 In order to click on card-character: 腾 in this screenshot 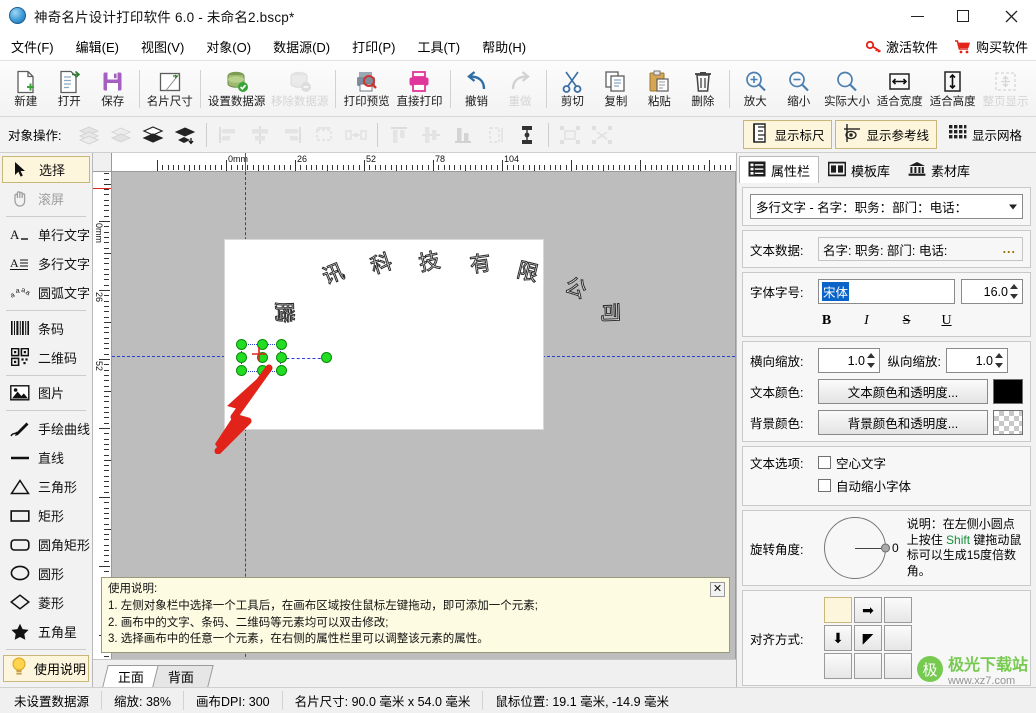, I will do `click(284, 312)`.